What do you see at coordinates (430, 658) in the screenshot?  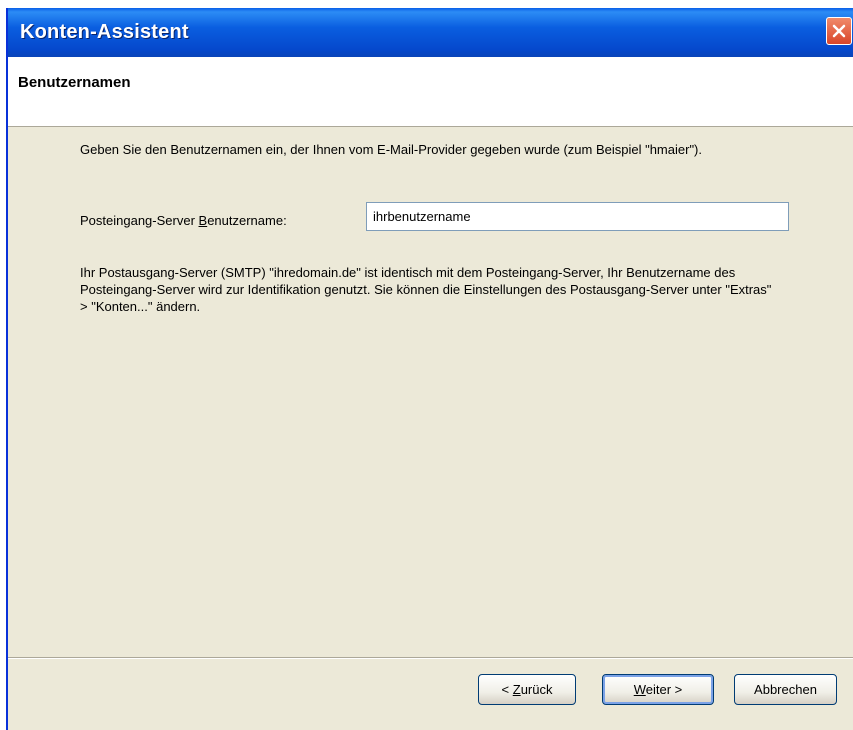 I see `button-separator` at bounding box center [430, 658].